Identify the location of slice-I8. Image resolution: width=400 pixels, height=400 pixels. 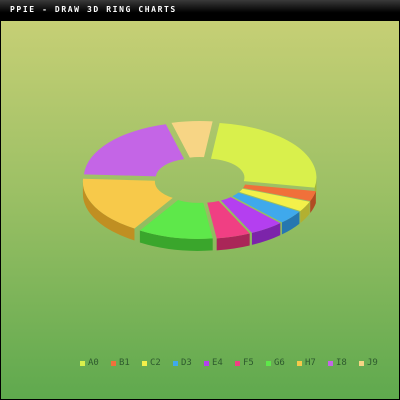
(134, 150).